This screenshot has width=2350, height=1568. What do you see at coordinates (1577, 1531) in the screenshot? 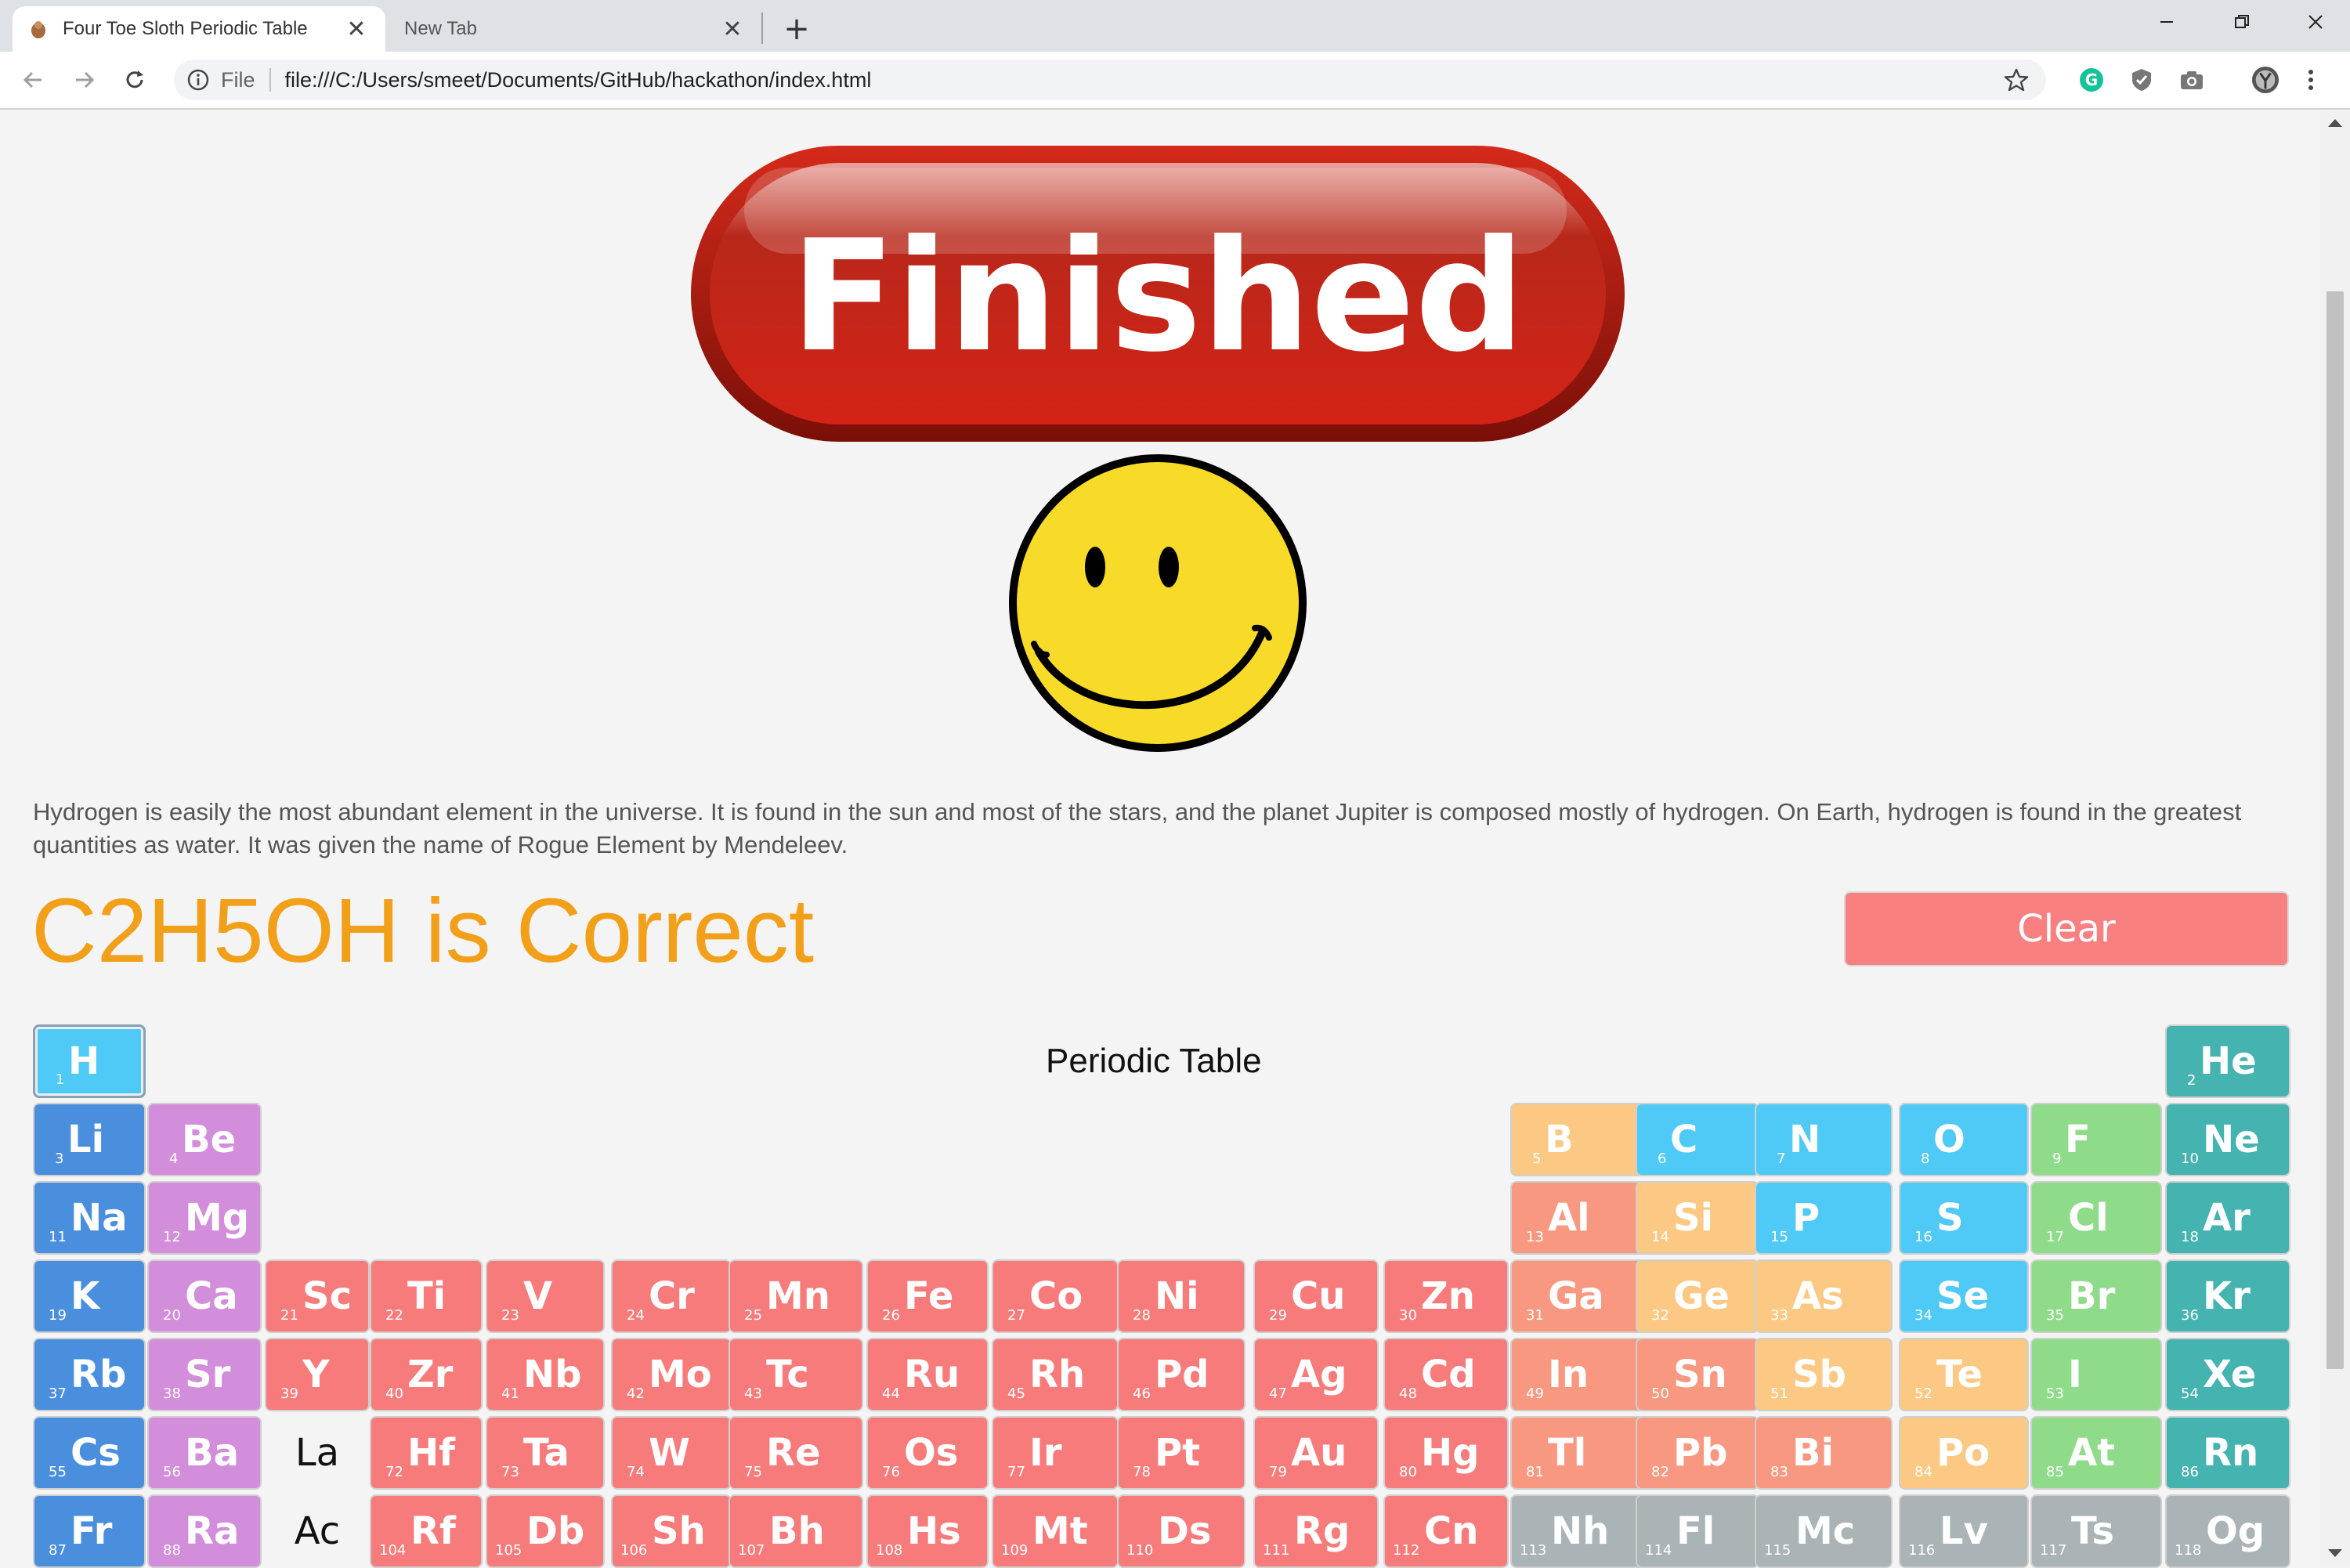
I see `element-nh: 113 Nh` at bounding box center [1577, 1531].